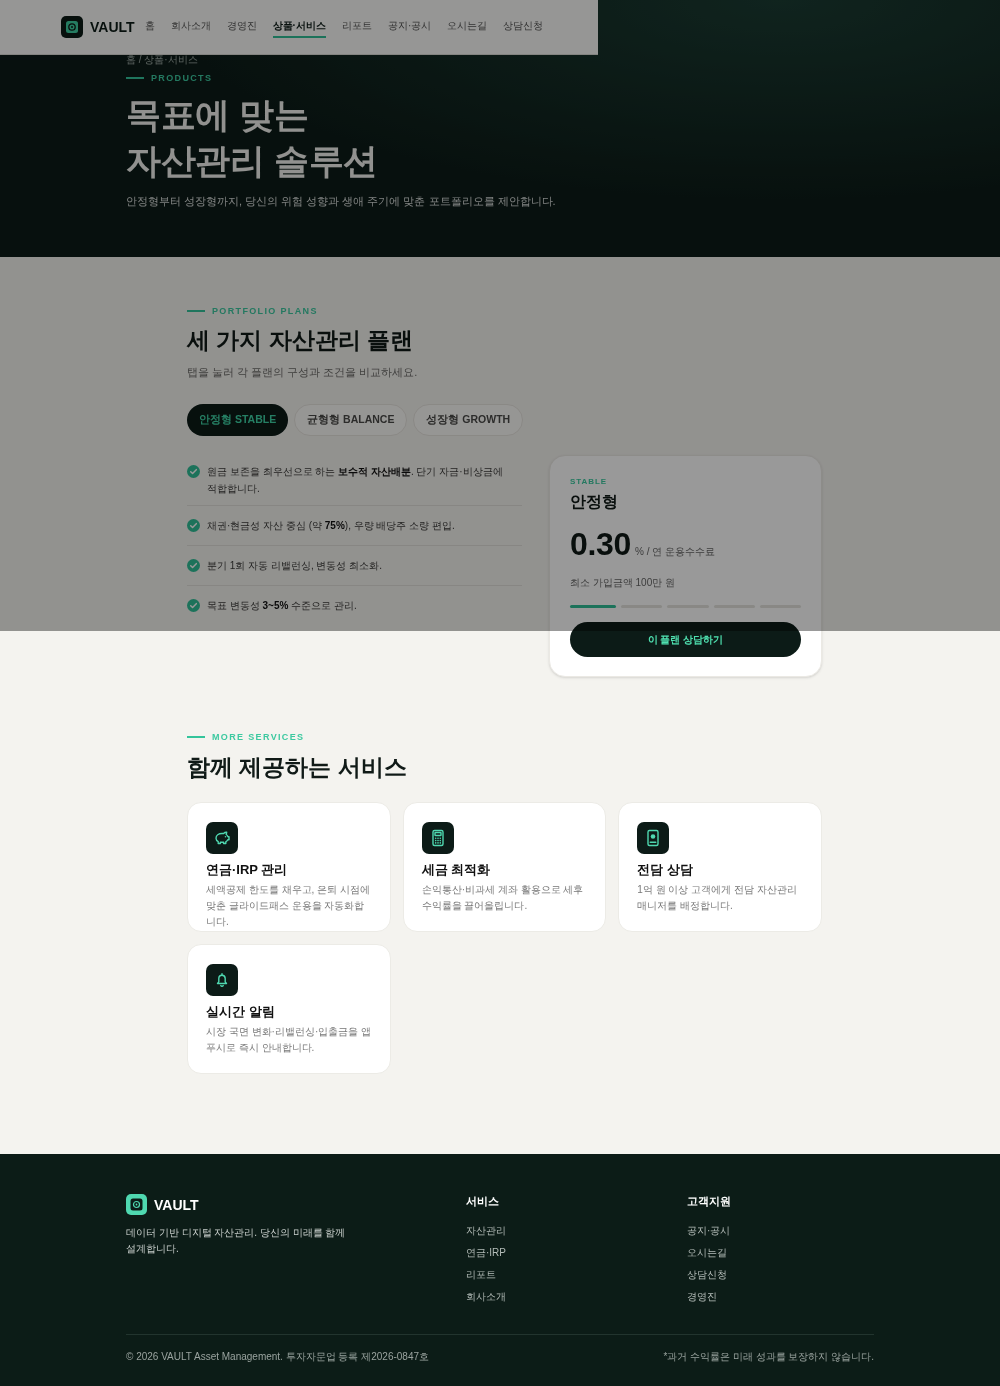 The width and height of the screenshot is (1000, 1386). What do you see at coordinates (486, 1253) in the screenshot?
I see `footer-link: 연금·IRP` at bounding box center [486, 1253].